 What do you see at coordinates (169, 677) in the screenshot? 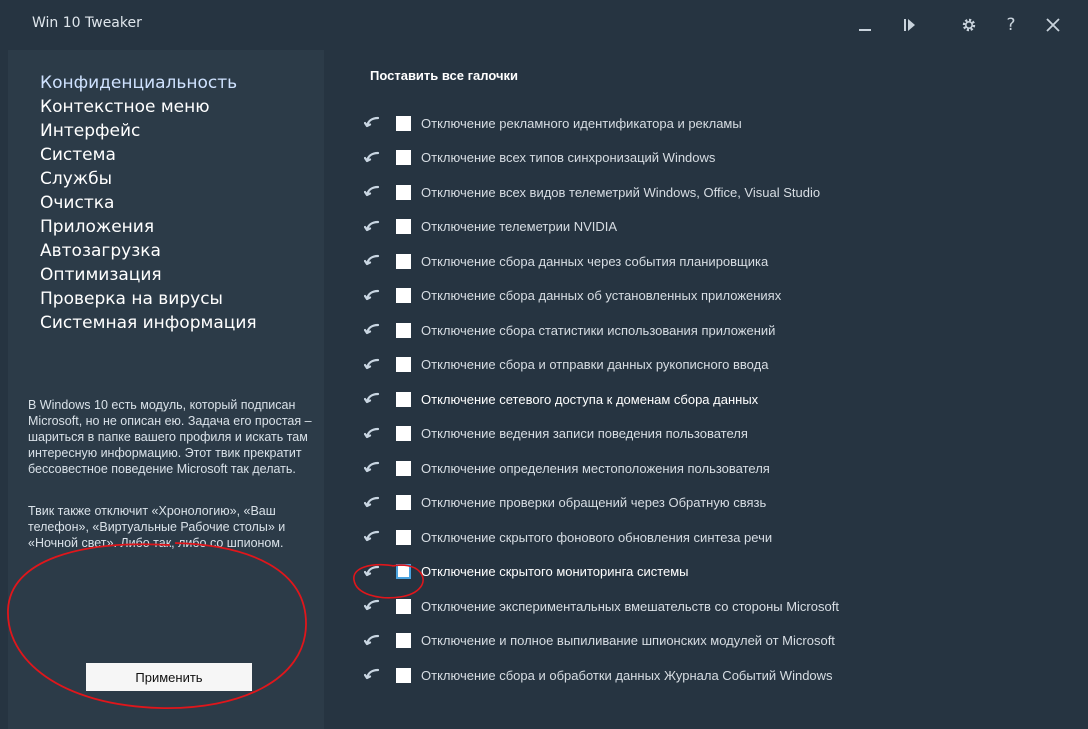
I see `apply-button: Применить` at bounding box center [169, 677].